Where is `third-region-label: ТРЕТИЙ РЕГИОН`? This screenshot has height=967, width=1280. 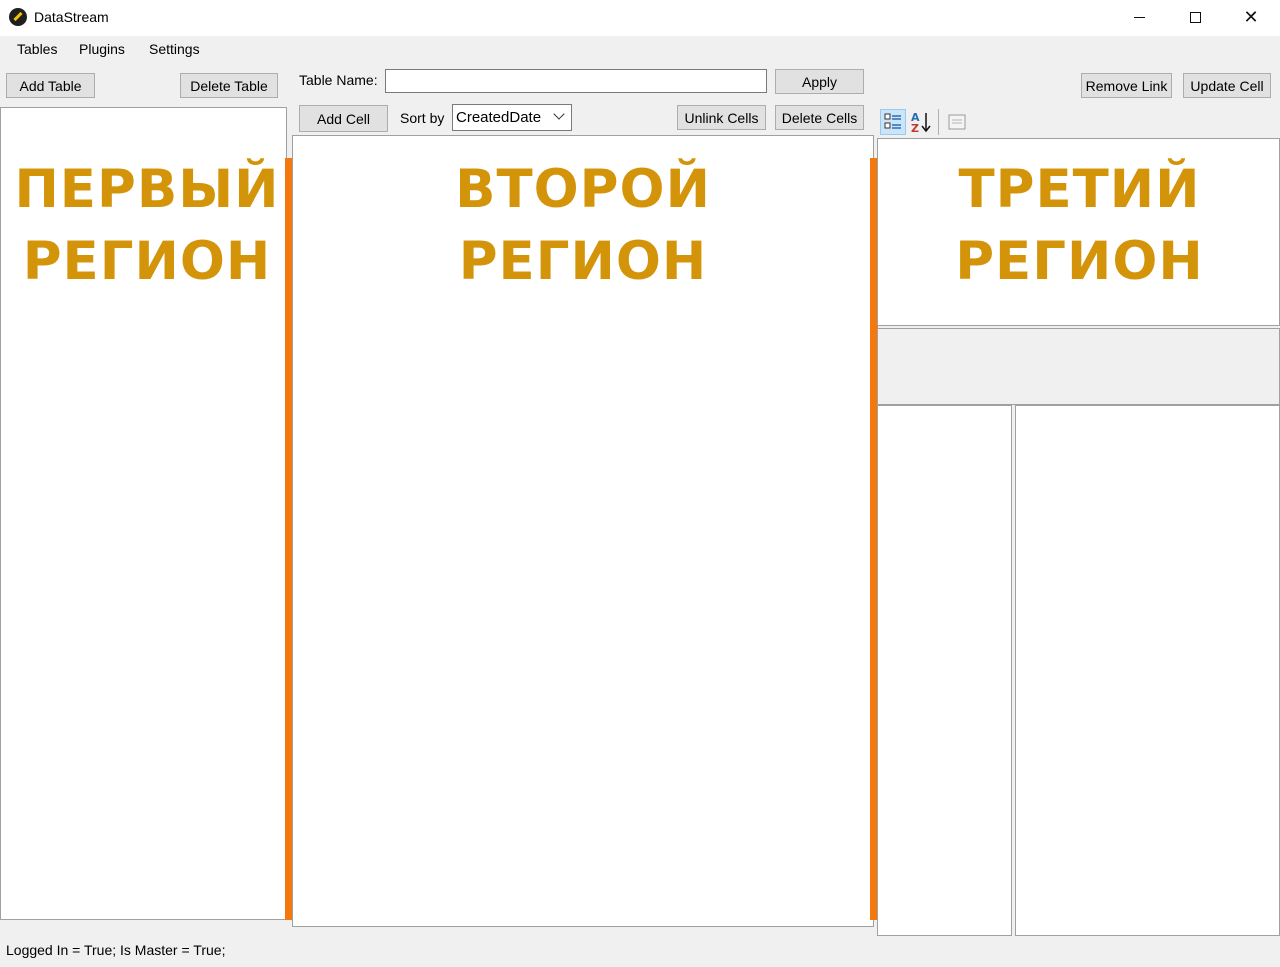 third-region-label: ТРЕТИЙ РЕГИОН is located at coordinates (1079, 226).